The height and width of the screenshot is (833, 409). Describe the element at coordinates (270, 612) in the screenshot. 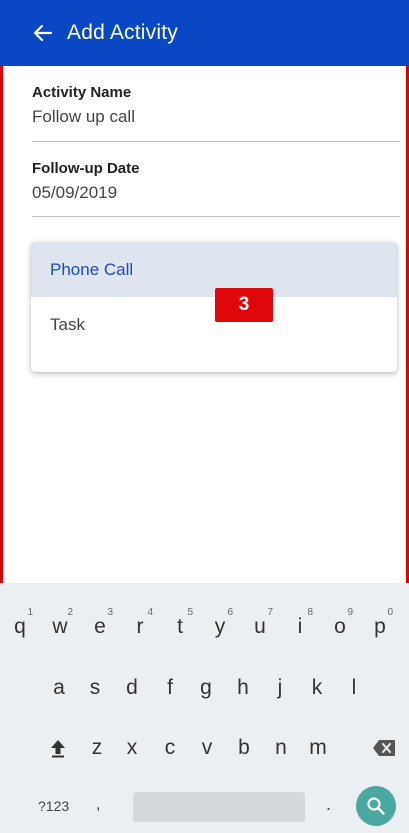

I see `key-hint: 7` at that location.